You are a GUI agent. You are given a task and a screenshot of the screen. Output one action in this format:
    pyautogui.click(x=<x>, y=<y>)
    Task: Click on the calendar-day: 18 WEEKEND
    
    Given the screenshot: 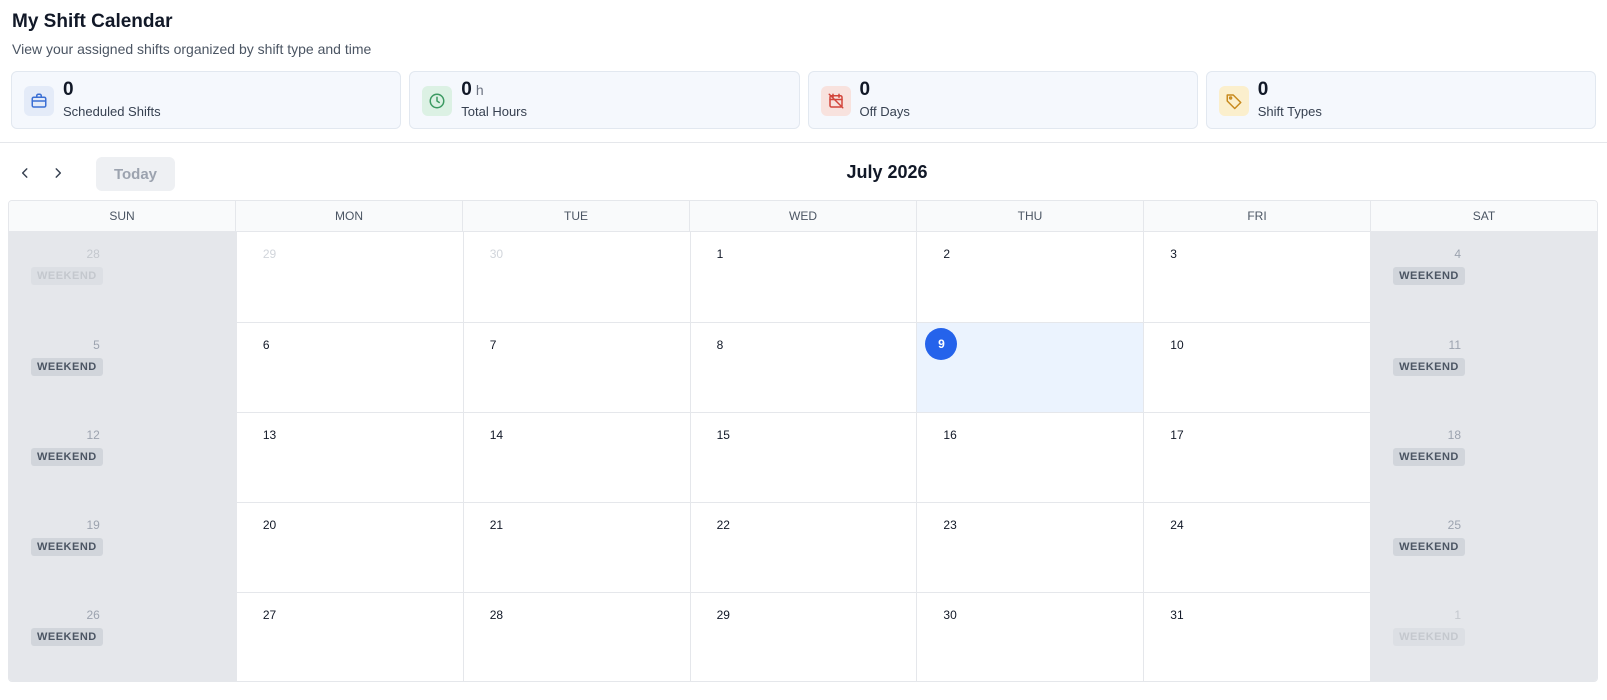 What is the action you would take?
    pyautogui.click(x=1483, y=457)
    